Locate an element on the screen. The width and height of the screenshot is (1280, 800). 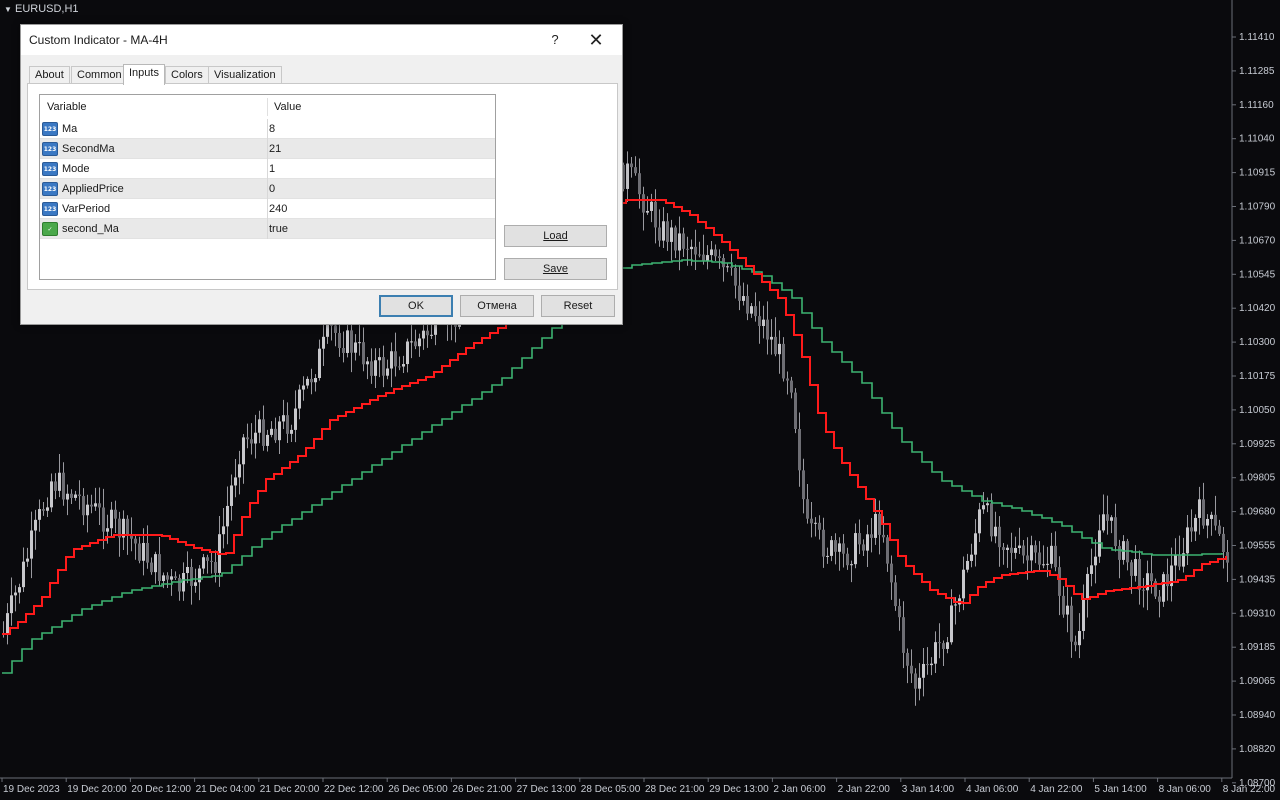
header-value: Value is located at coordinates (284, 107).